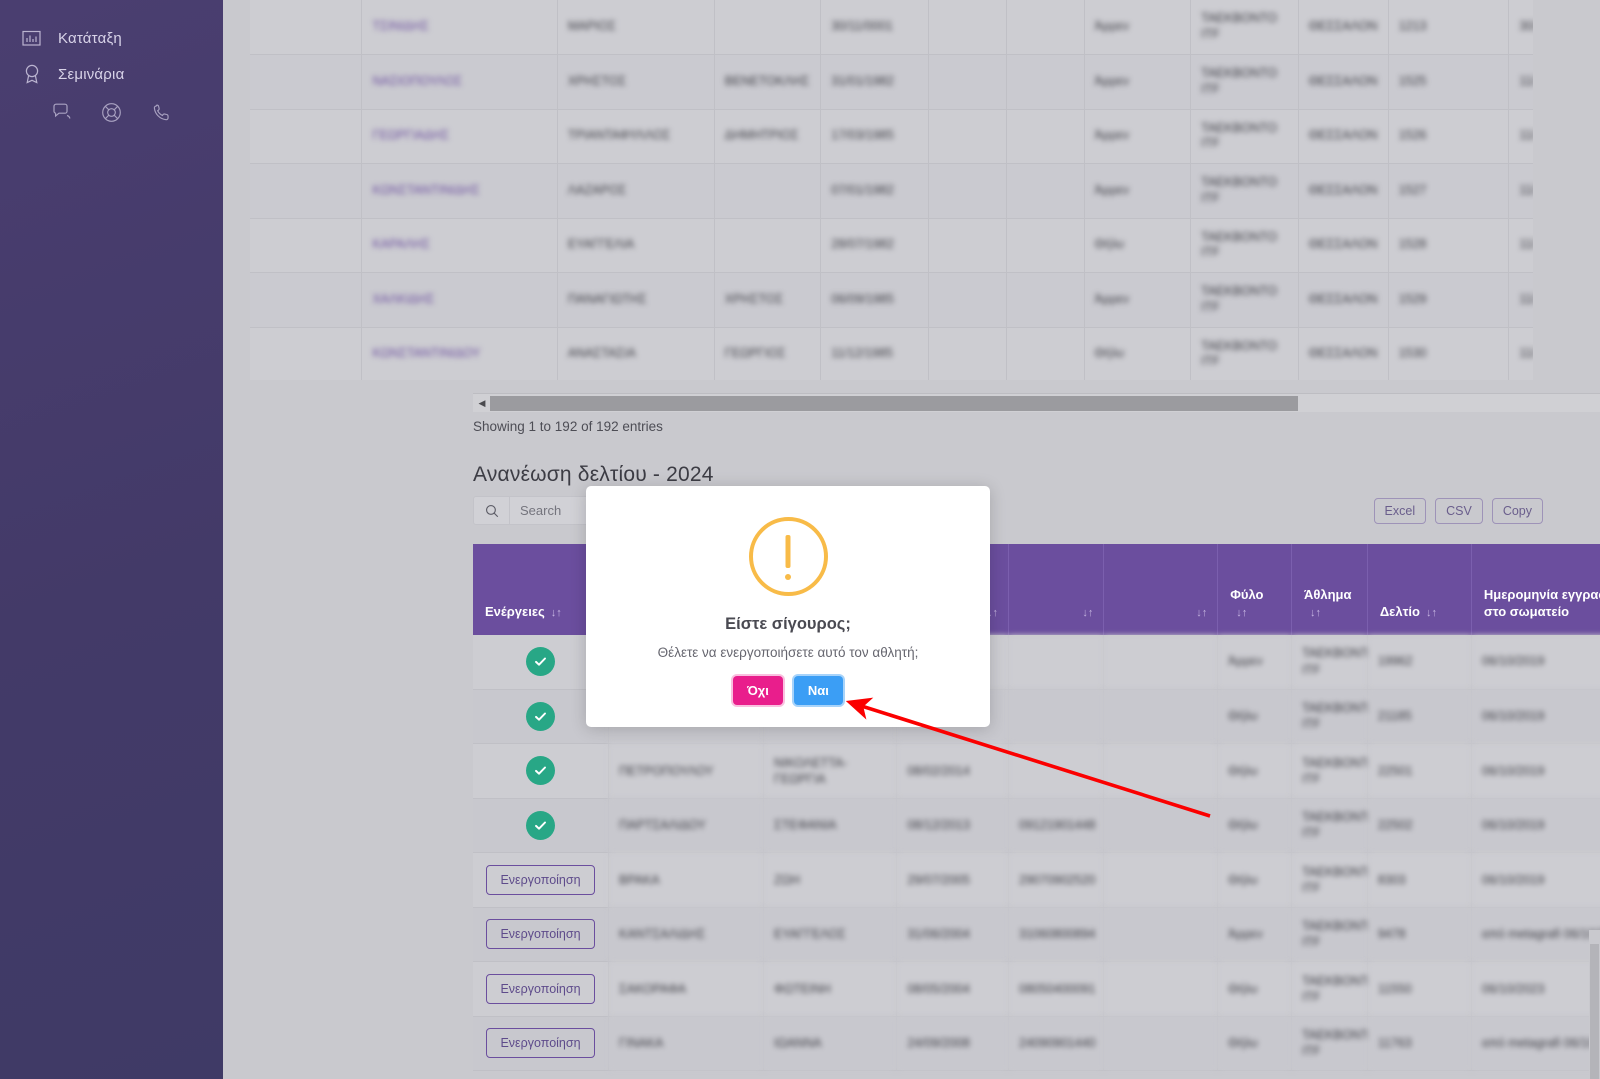 The image size is (1600, 1079). Describe the element at coordinates (830, 771) in the screenshot. I see `table-cell: ΝΙΚΟΛΕΤΤΑ- ΓΕΩΡΓΙΑ` at that location.